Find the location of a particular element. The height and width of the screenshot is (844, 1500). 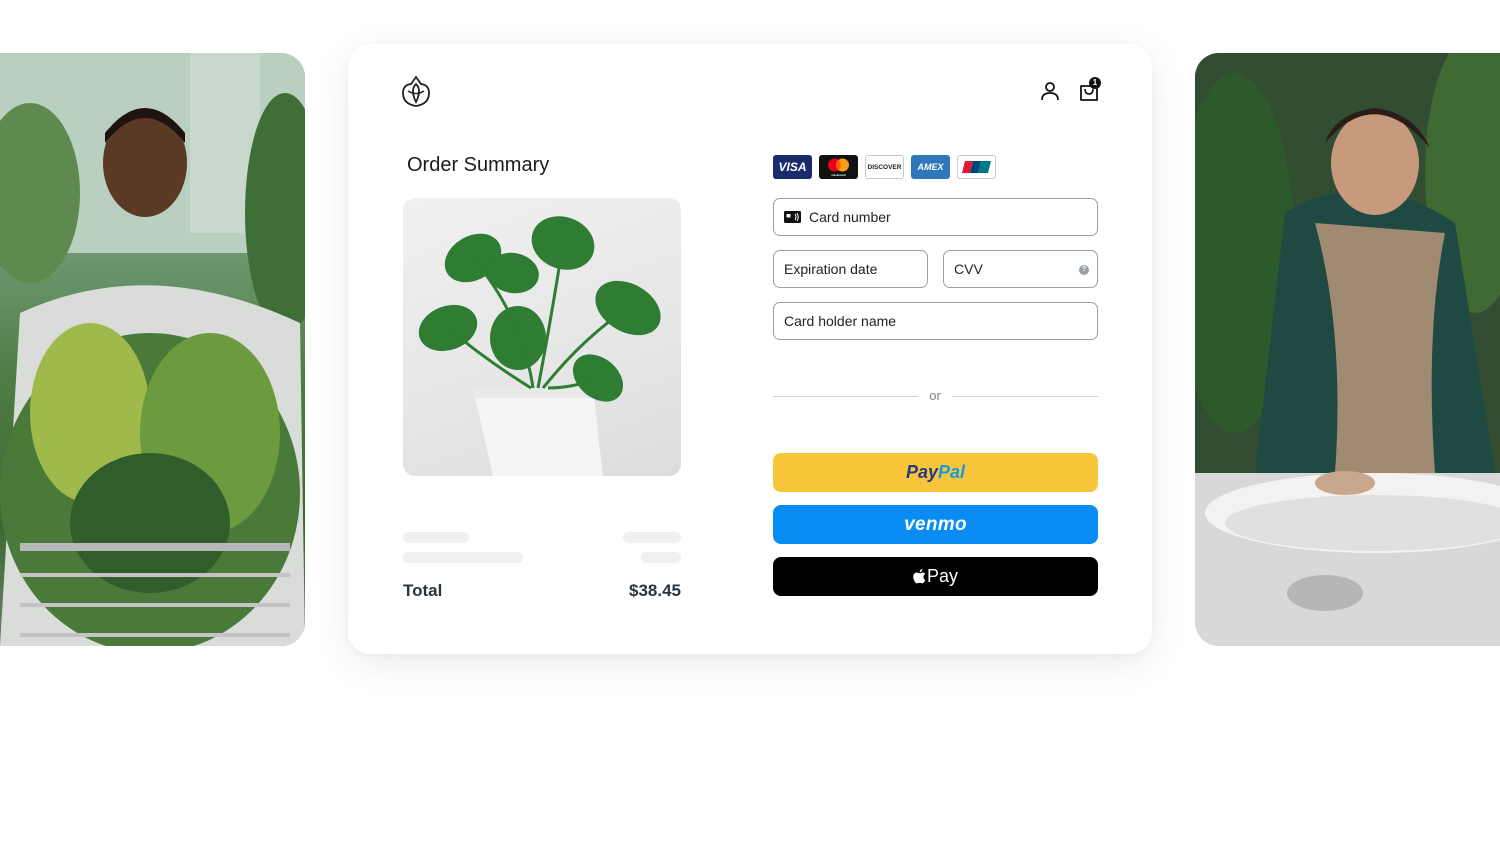

user-icon is located at coordinates (1050, 91).